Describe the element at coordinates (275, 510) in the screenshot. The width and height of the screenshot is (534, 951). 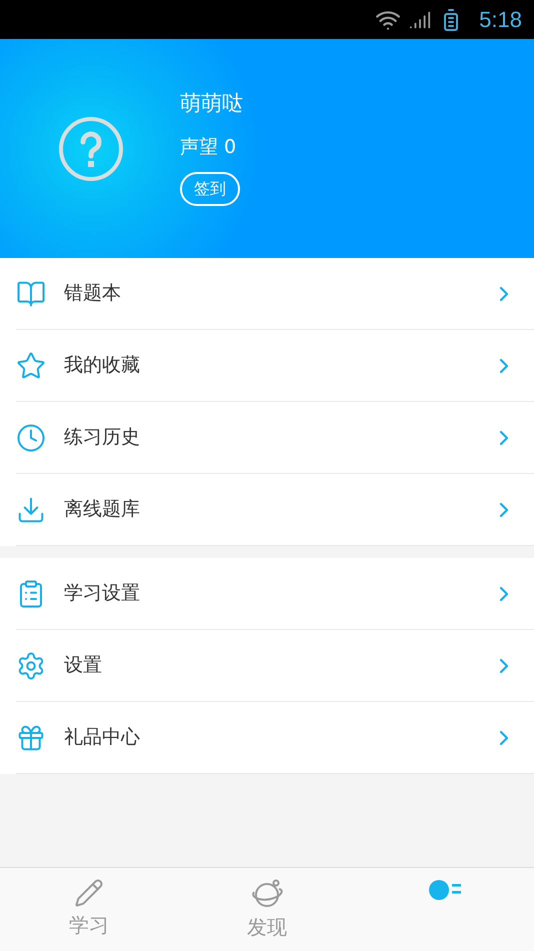
I see `menu-item: 离线题库` at that location.